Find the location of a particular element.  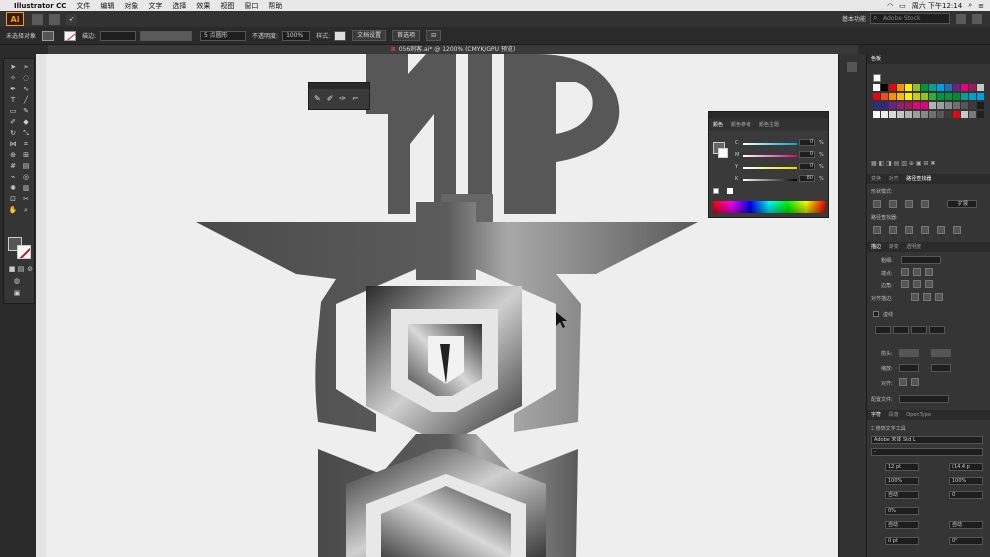

graph-tool-icon: ▥ is located at coordinates (26, 188).